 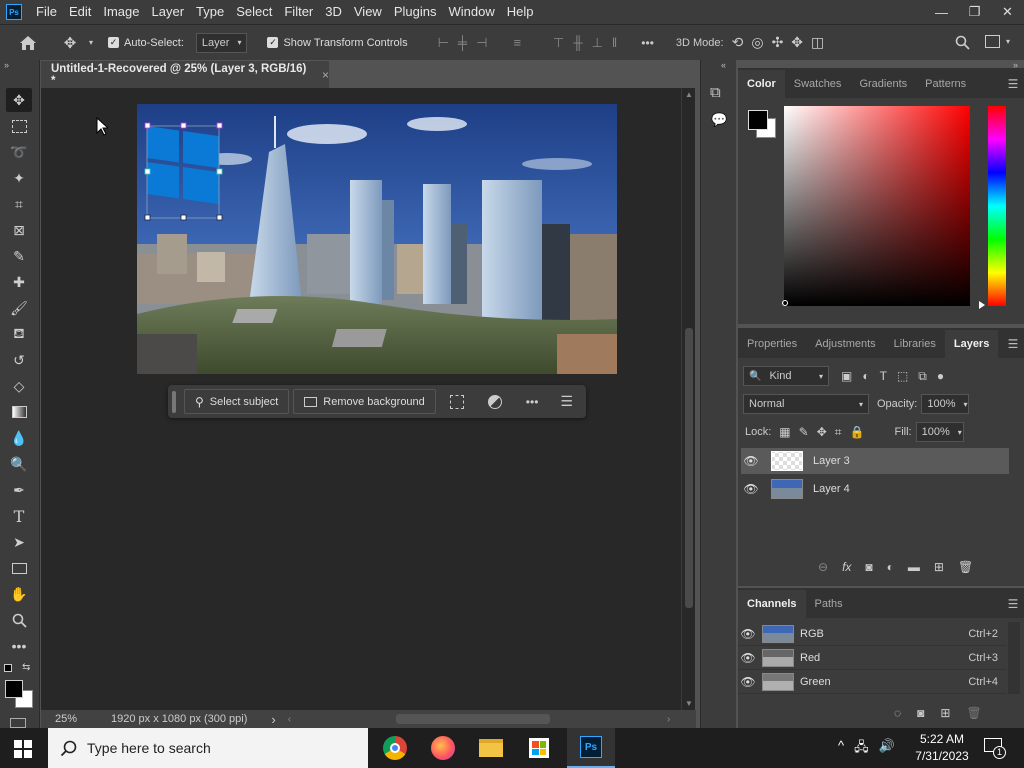 What do you see at coordinates (8, 668) in the screenshot?
I see `default-colors-icon` at bounding box center [8, 668].